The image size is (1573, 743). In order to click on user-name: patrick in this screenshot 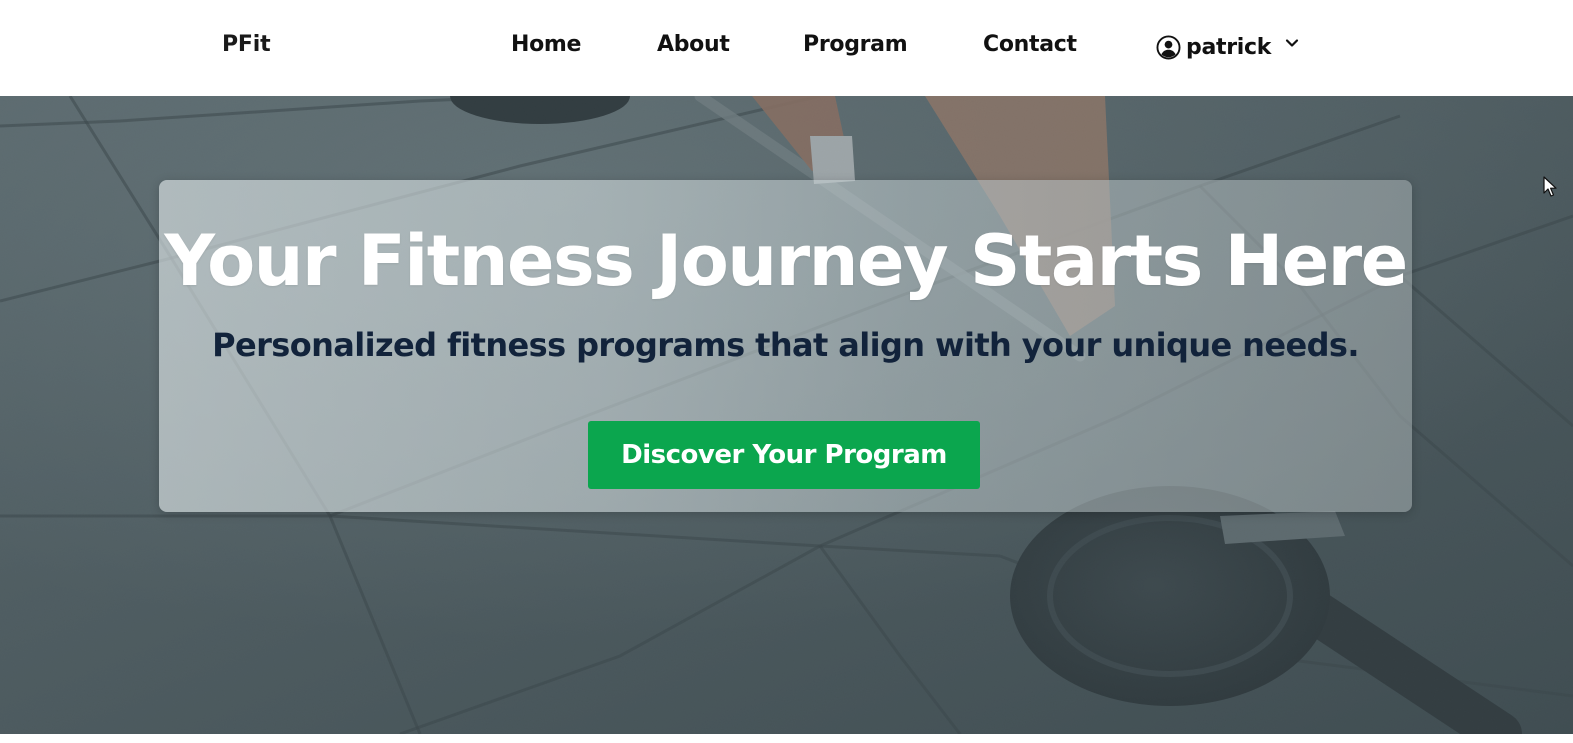, I will do `click(1229, 47)`.